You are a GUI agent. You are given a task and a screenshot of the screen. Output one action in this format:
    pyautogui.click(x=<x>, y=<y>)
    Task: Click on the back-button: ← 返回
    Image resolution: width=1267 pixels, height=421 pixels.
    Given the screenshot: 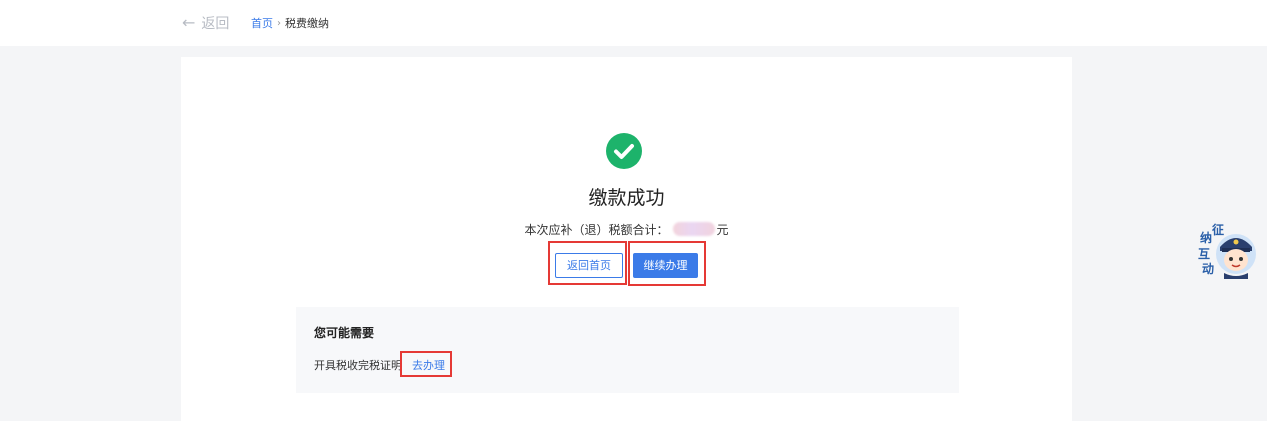 What is the action you would take?
    pyautogui.click(x=205, y=23)
    